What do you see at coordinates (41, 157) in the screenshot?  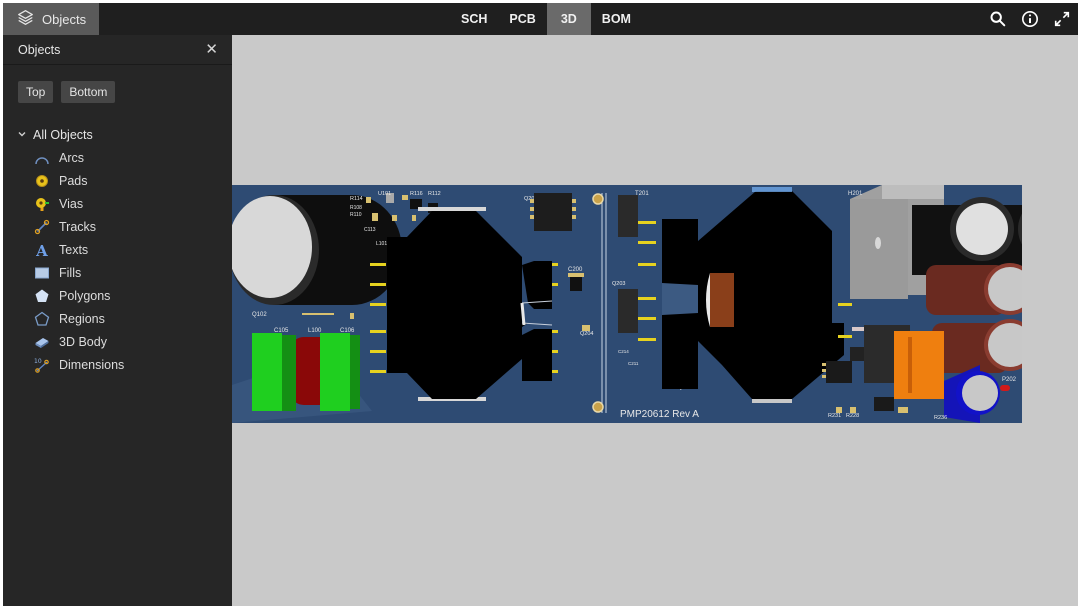 I see `arc-icon` at bounding box center [41, 157].